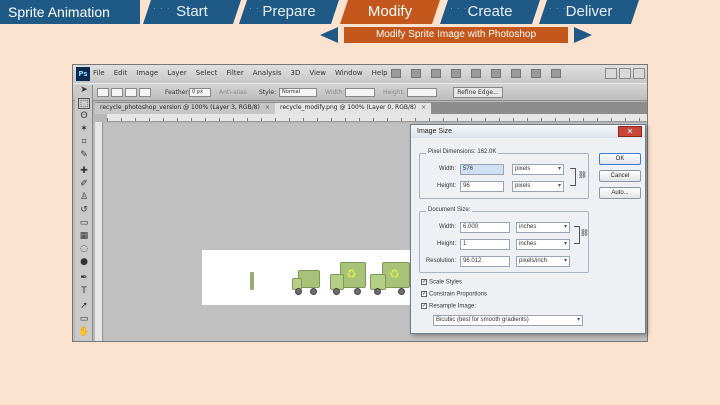 The width and height of the screenshot is (720, 405). I want to click on ok-button: OK, so click(620, 159).